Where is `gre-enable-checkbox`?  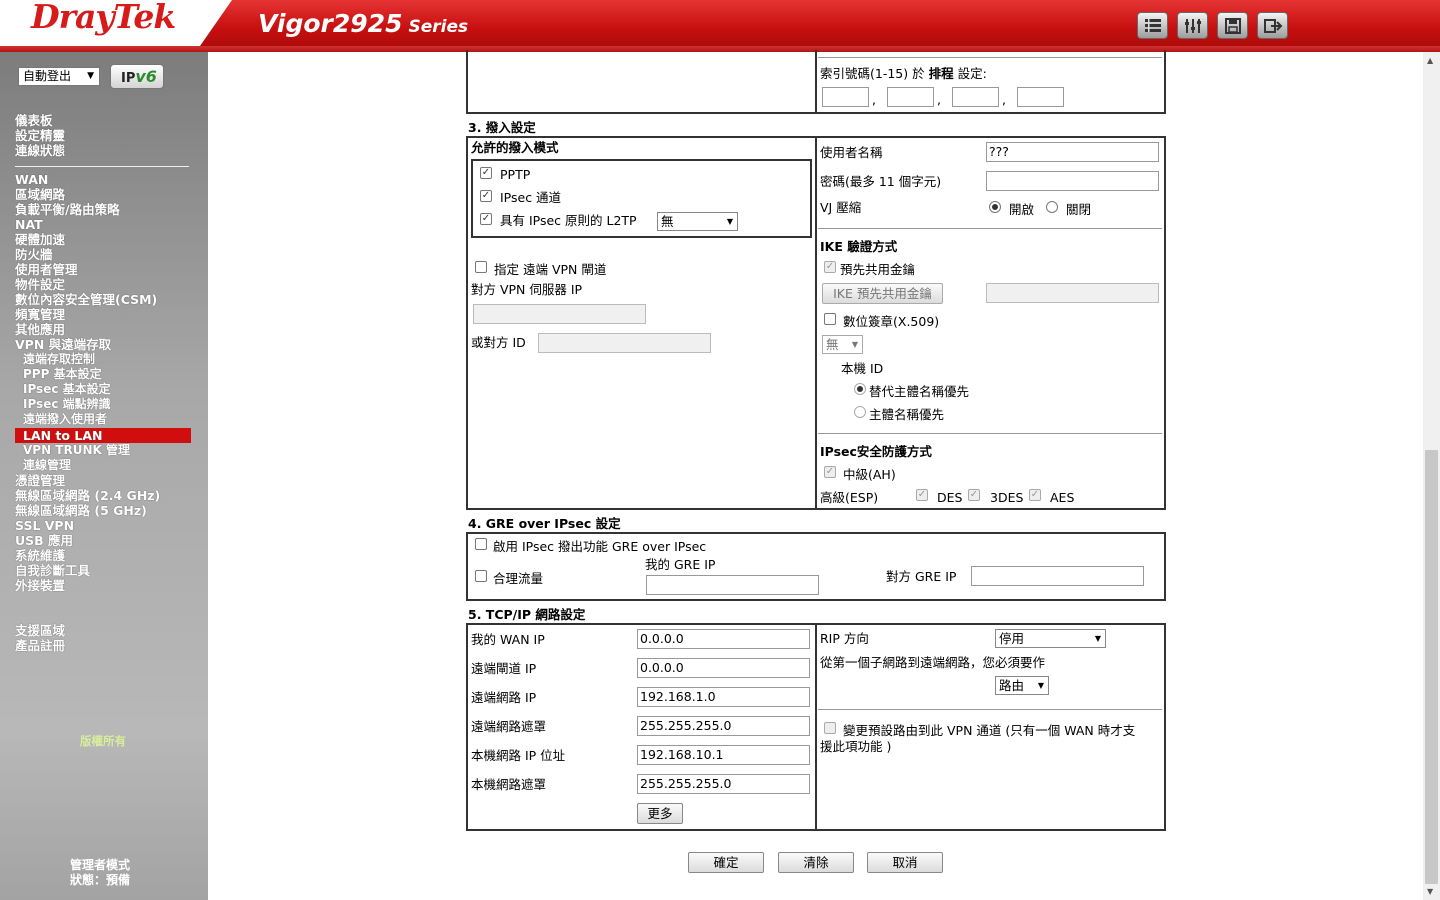 gre-enable-checkbox is located at coordinates (481, 544).